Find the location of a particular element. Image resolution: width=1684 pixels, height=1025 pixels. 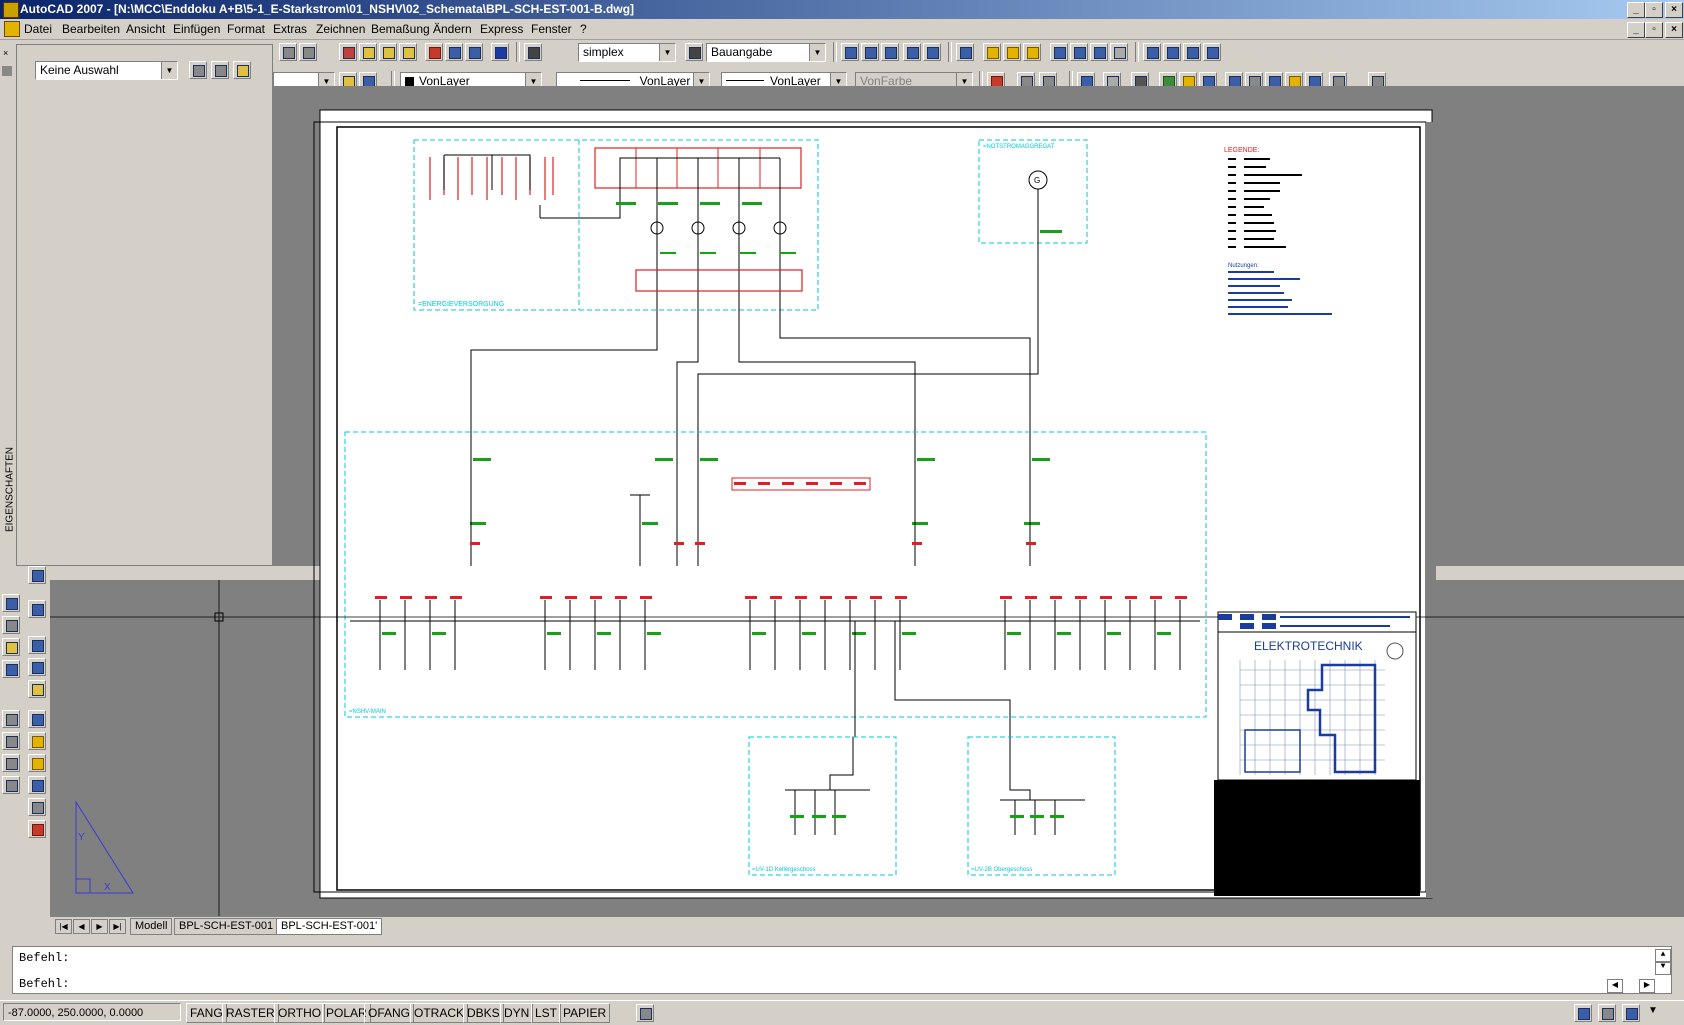

label-nshv: =NSHV-MAIN is located at coordinates (367, 712).